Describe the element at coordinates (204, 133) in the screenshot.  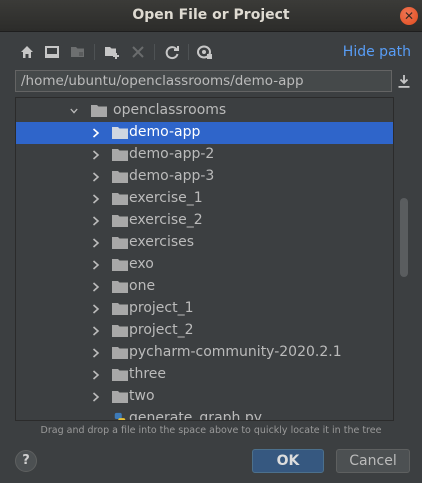
I see `tree-folder-row: demo-app` at that location.